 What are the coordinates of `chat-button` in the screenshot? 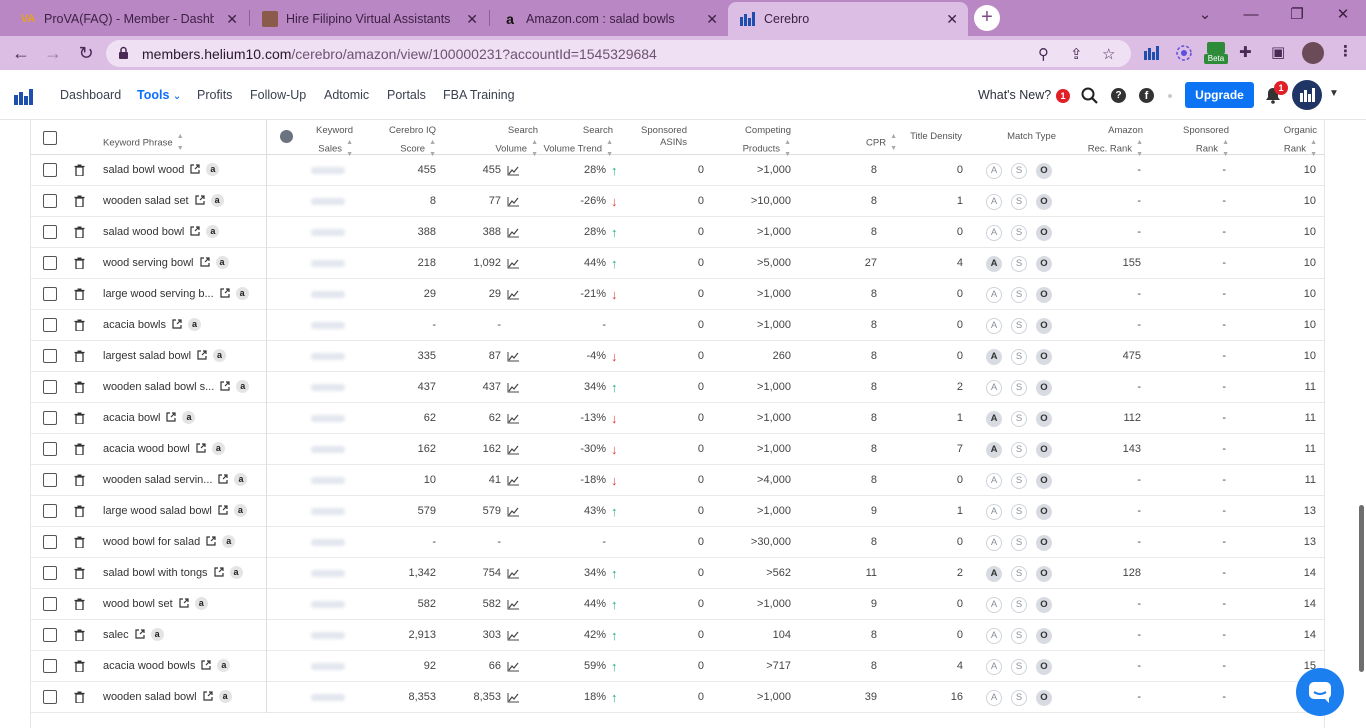 It's located at (1320, 692).